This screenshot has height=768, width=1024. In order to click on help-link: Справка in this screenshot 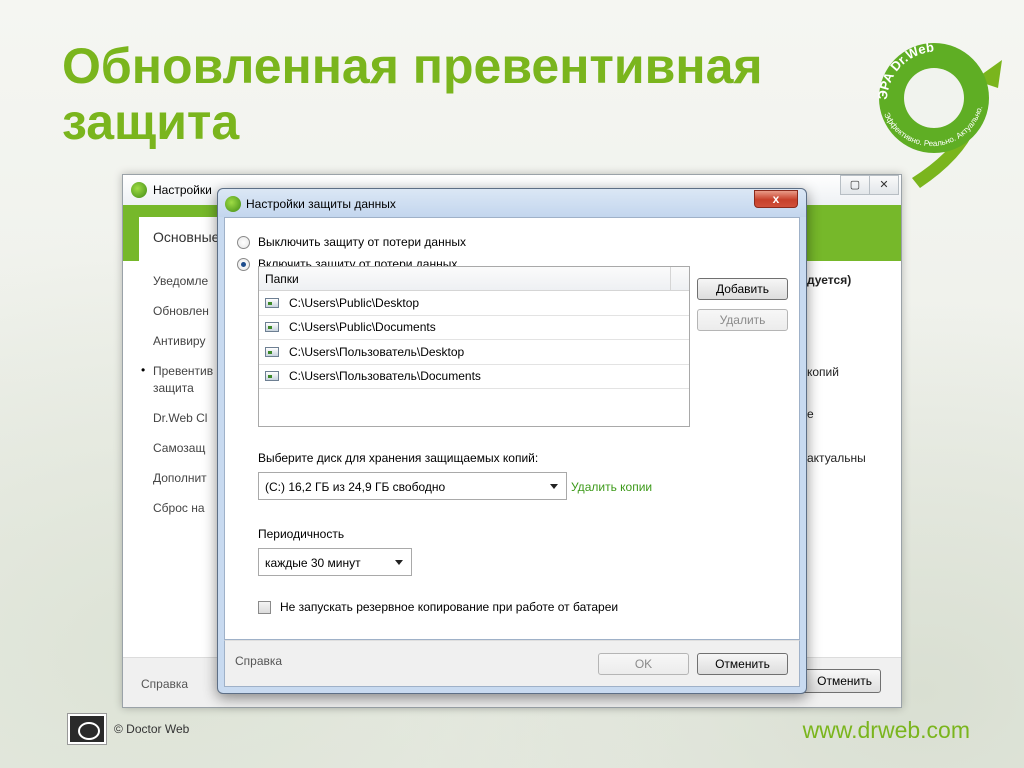, I will do `click(164, 684)`.